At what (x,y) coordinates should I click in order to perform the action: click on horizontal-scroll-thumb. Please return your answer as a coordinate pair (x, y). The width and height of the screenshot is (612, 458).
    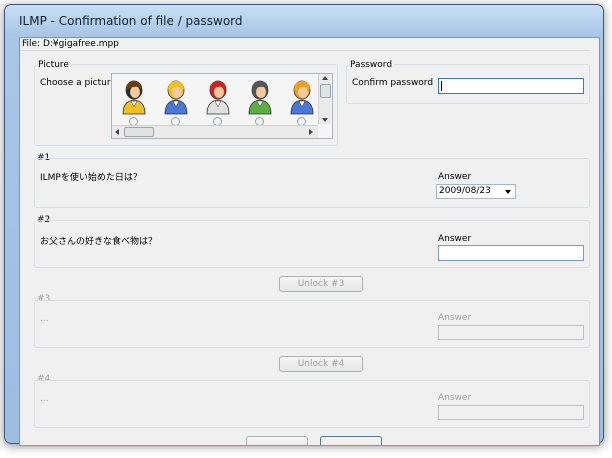
    Looking at the image, I should click on (139, 132).